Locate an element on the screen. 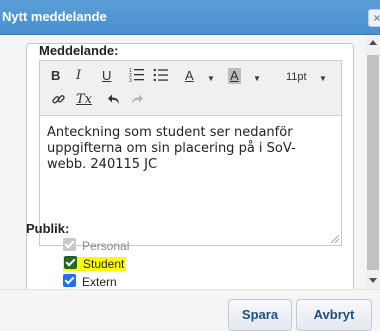 The height and width of the screenshot is (331, 380). bullet-list-icon is located at coordinates (160, 75).